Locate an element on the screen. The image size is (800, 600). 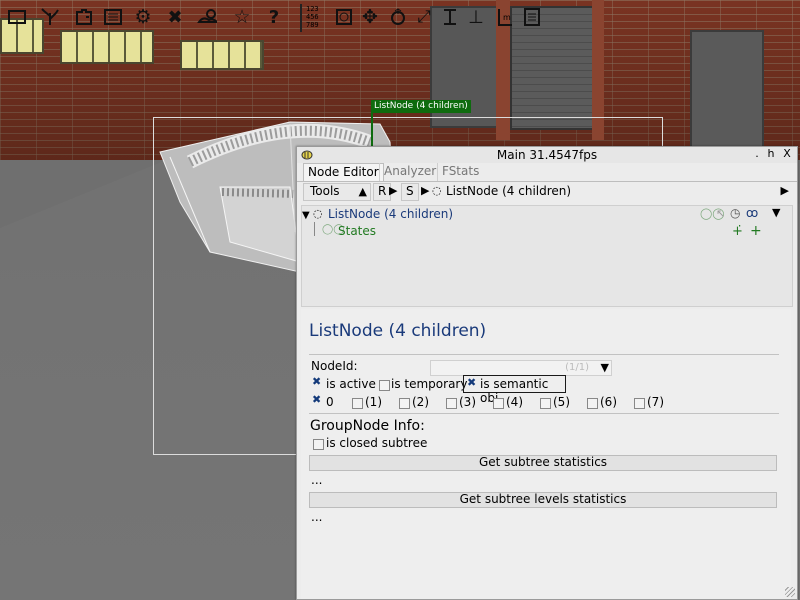
tools-icon: ✖ is located at coordinates (175, 17).